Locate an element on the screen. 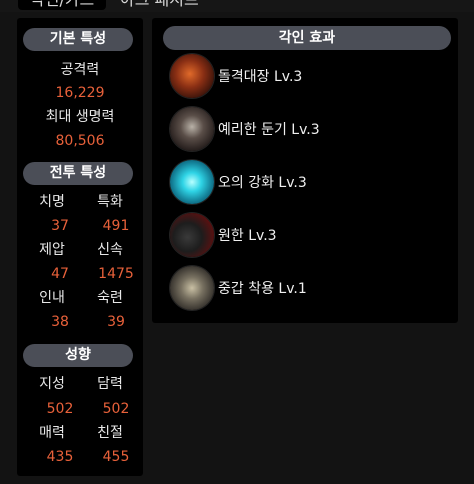 This screenshot has height=484, width=474. charge-commander-icon is located at coordinates (192, 76).